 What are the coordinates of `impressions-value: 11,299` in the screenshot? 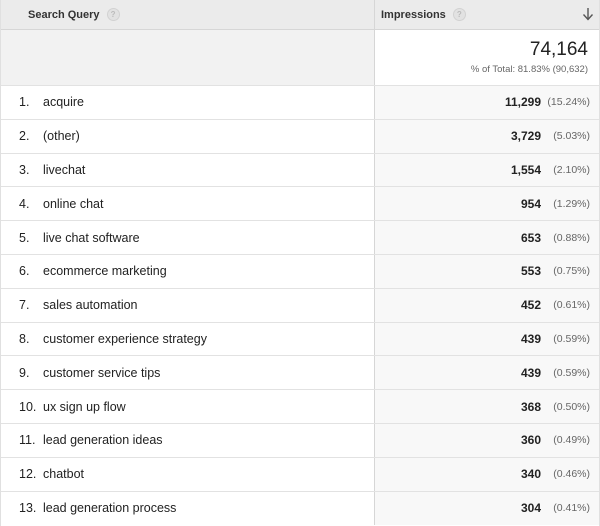 It's located at (522, 102).